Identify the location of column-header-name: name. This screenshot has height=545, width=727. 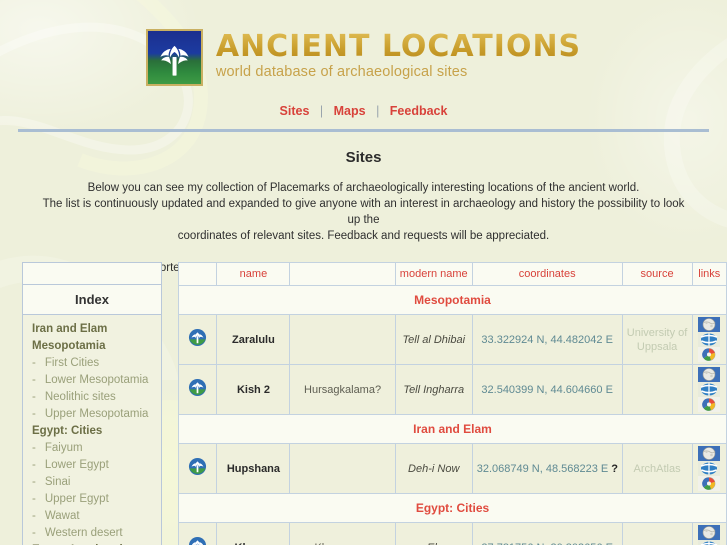
(253, 274).